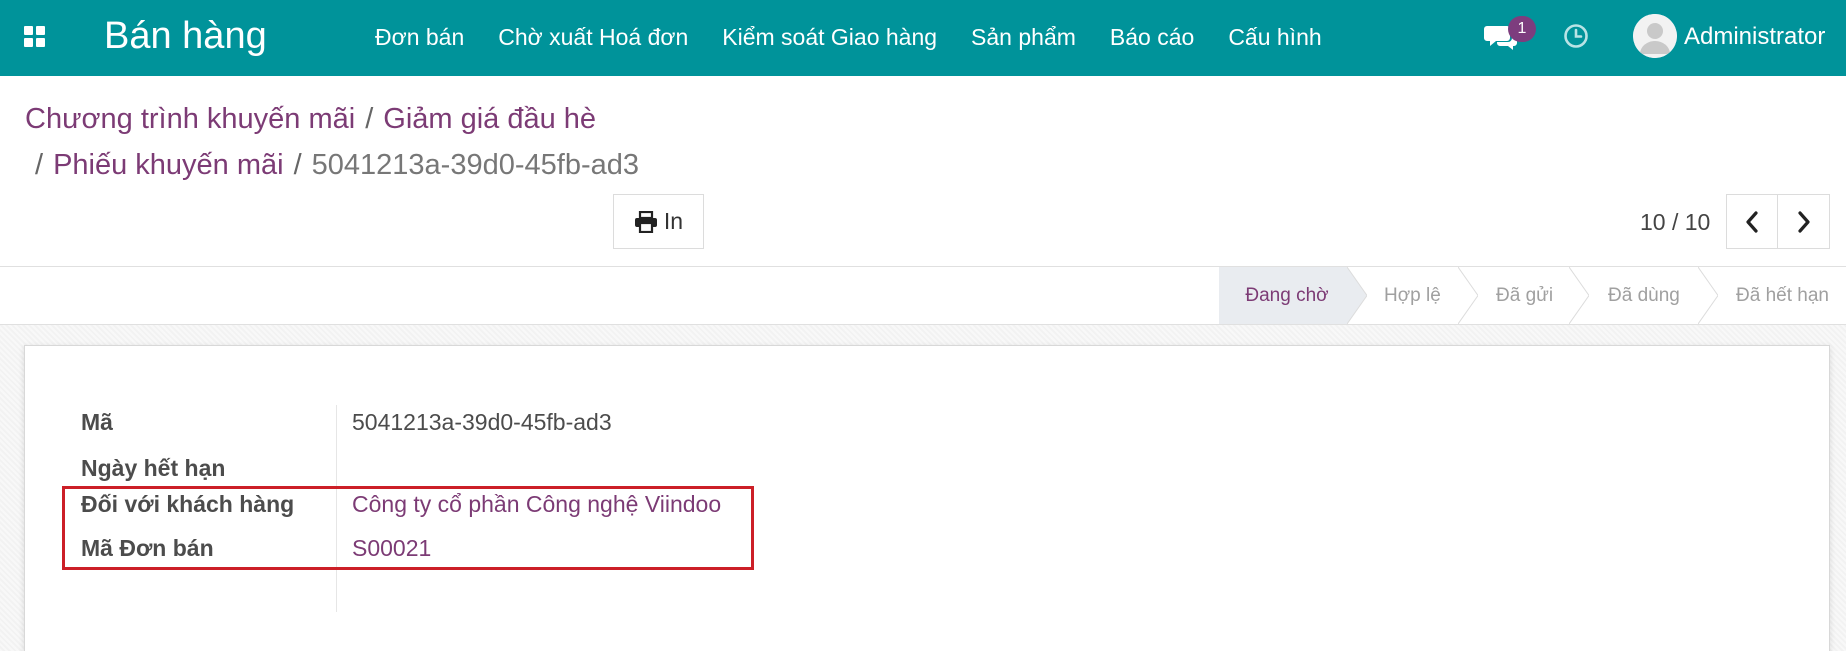 This screenshot has width=1846, height=651. I want to click on breadcrumb-promotion-programs: Chương trình khuyến mãi, so click(190, 119).